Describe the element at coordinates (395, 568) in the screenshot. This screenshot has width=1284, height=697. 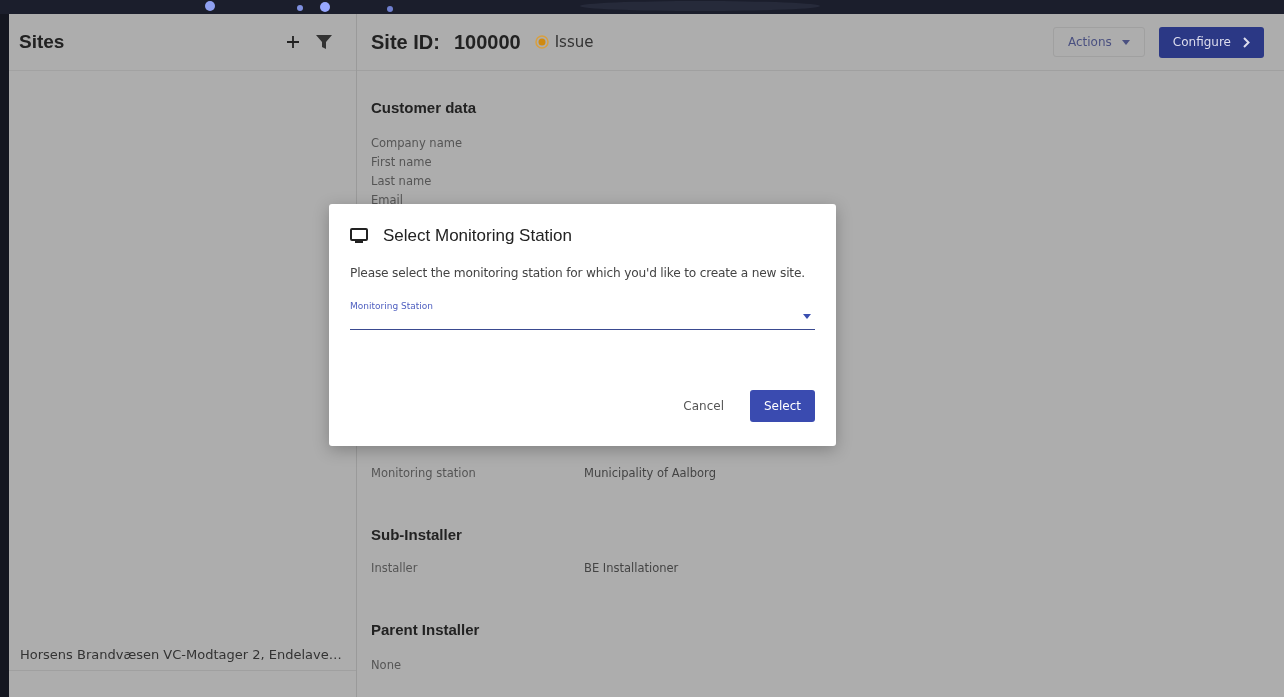
I see `field-label: Installer` at that location.